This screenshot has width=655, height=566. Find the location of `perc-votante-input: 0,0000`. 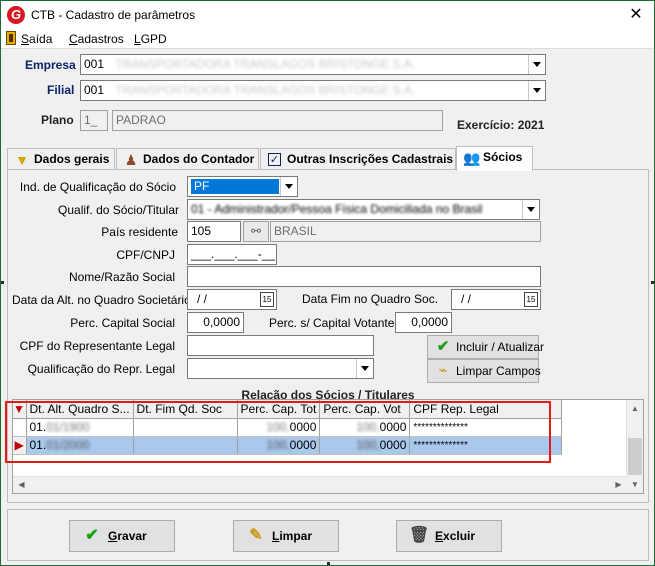

perc-votante-input: 0,0000 is located at coordinates (423, 322).